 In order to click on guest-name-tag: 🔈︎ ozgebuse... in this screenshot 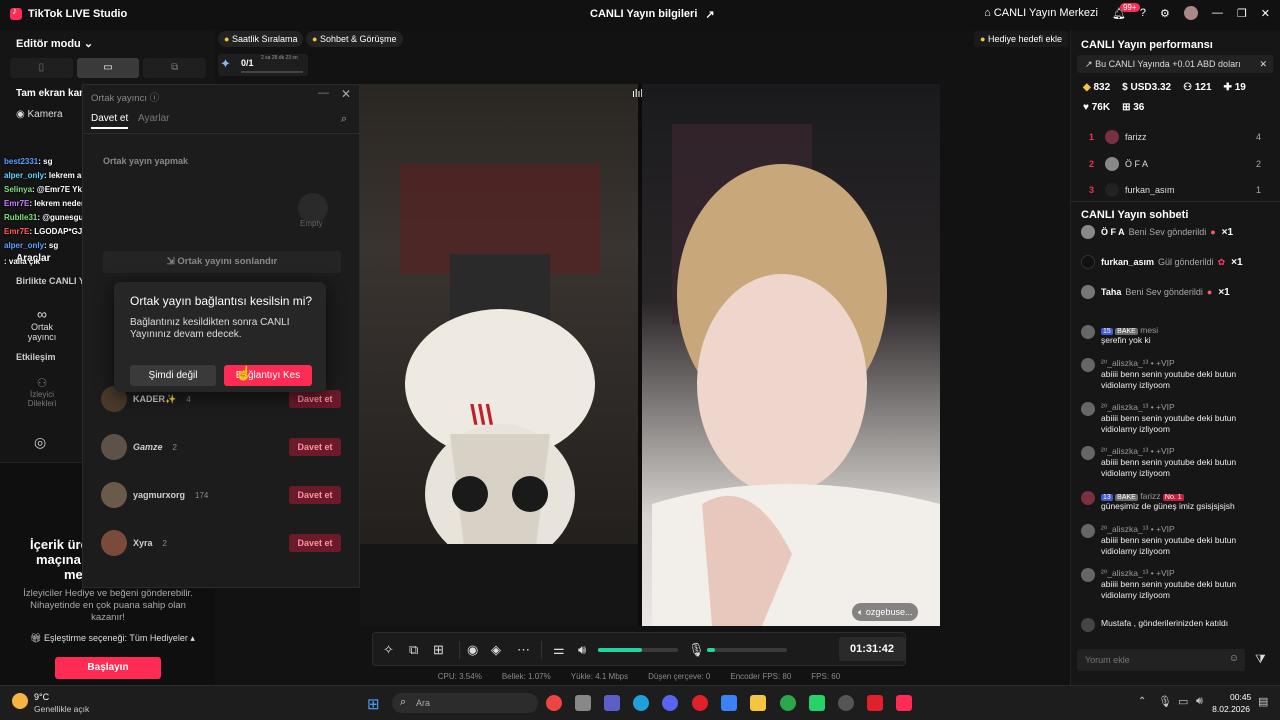, I will do `click(885, 612)`.